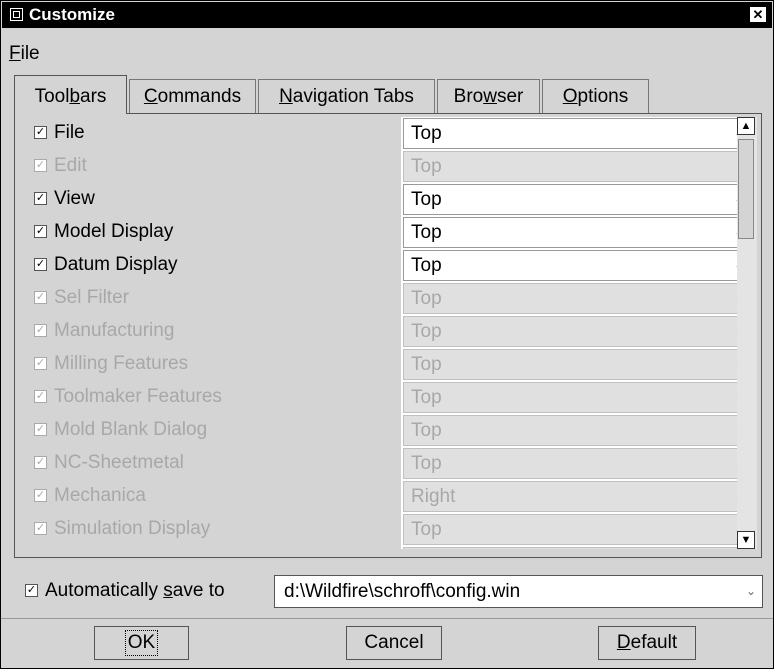  What do you see at coordinates (31, 590) in the screenshot?
I see `auto-save-checkbox: ✓` at bounding box center [31, 590].